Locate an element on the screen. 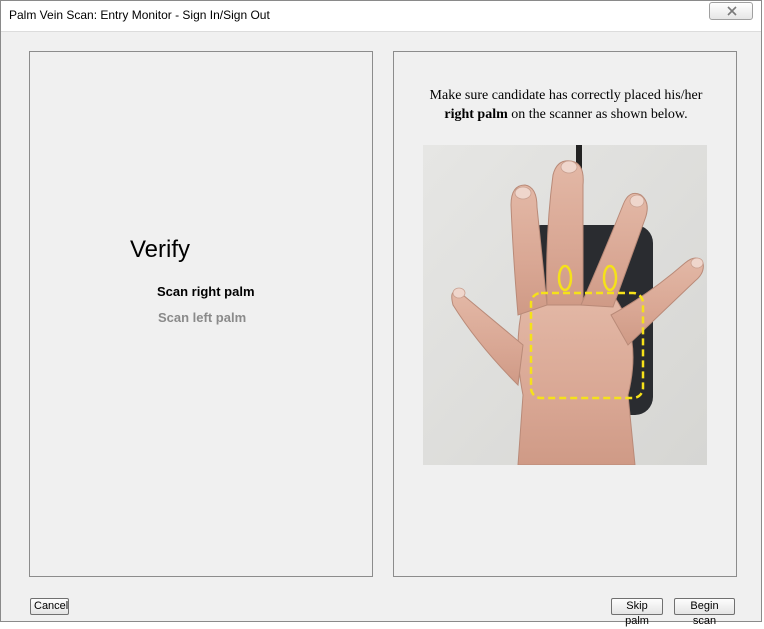  close-button is located at coordinates (731, 11).